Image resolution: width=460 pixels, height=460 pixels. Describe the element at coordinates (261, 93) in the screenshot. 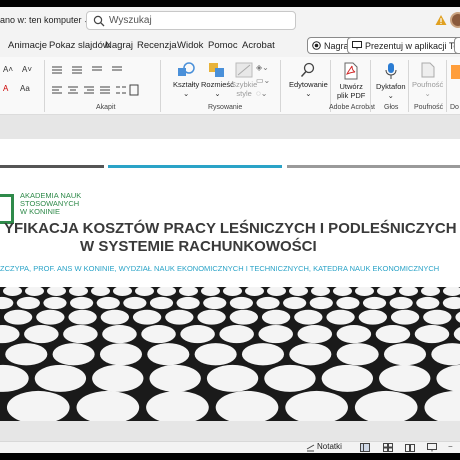

I see `shape-effects-icon: ◌⌄` at that location.